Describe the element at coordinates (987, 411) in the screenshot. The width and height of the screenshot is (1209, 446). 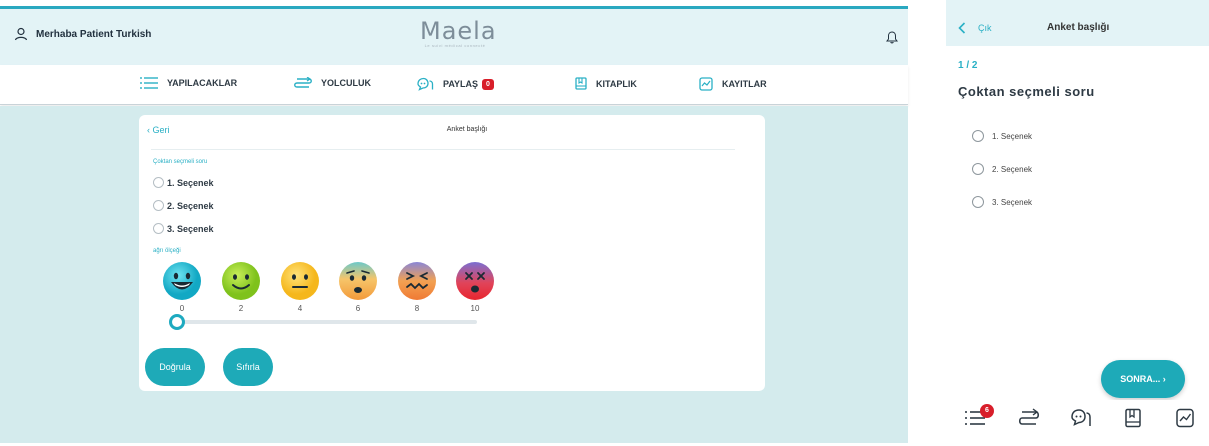
I see `todo-badge: 6` at that location.